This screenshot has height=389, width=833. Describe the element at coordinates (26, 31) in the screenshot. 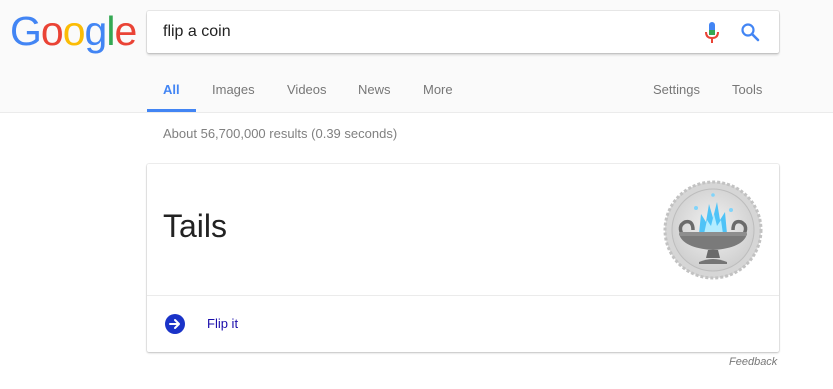

I see `logo-letter-1: G` at that location.